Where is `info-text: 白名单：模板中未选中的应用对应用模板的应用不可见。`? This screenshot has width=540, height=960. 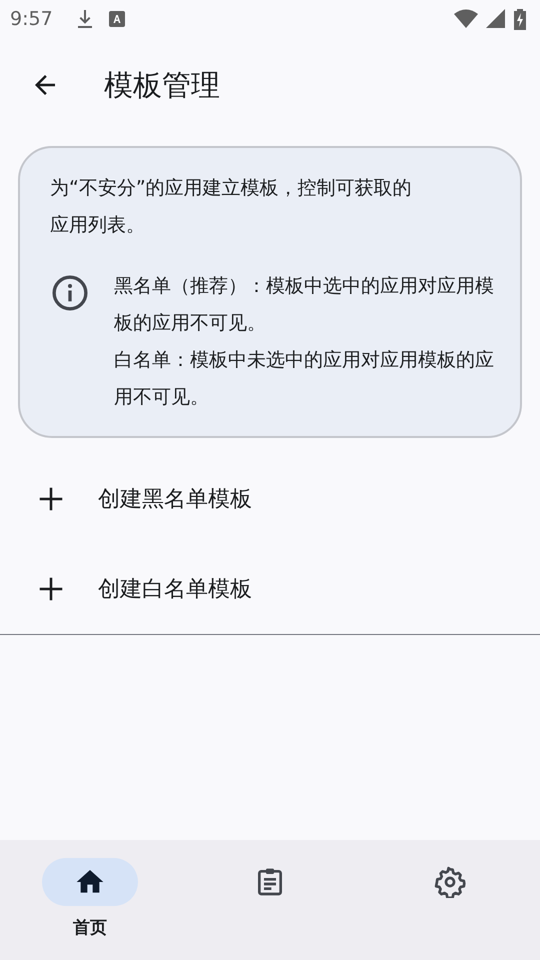 info-text: 白名单：模板中未选中的应用对应用模板的应用不可见。 is located at coordinates (304, 379).